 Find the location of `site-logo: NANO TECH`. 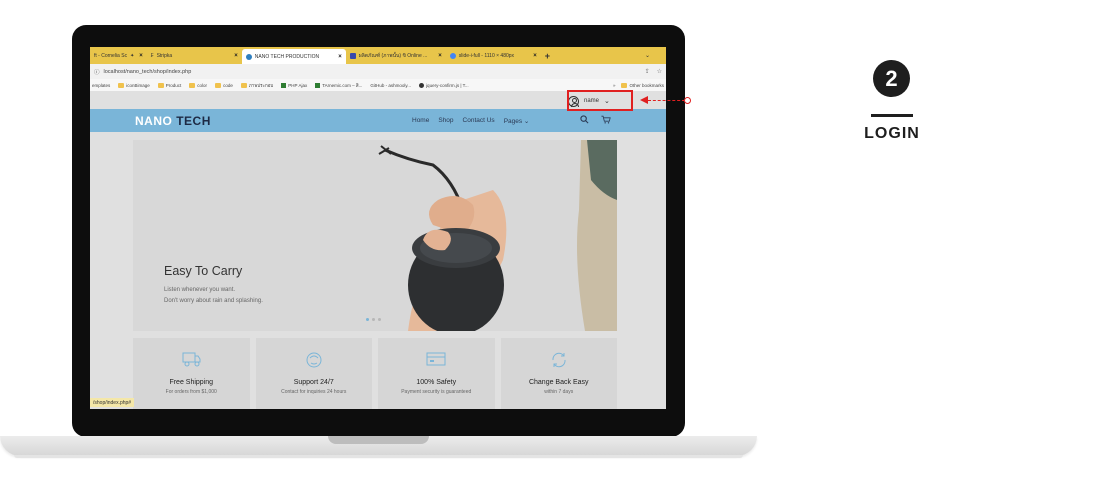

site-logo: NANO TECH is located at coordinates (173, 121).